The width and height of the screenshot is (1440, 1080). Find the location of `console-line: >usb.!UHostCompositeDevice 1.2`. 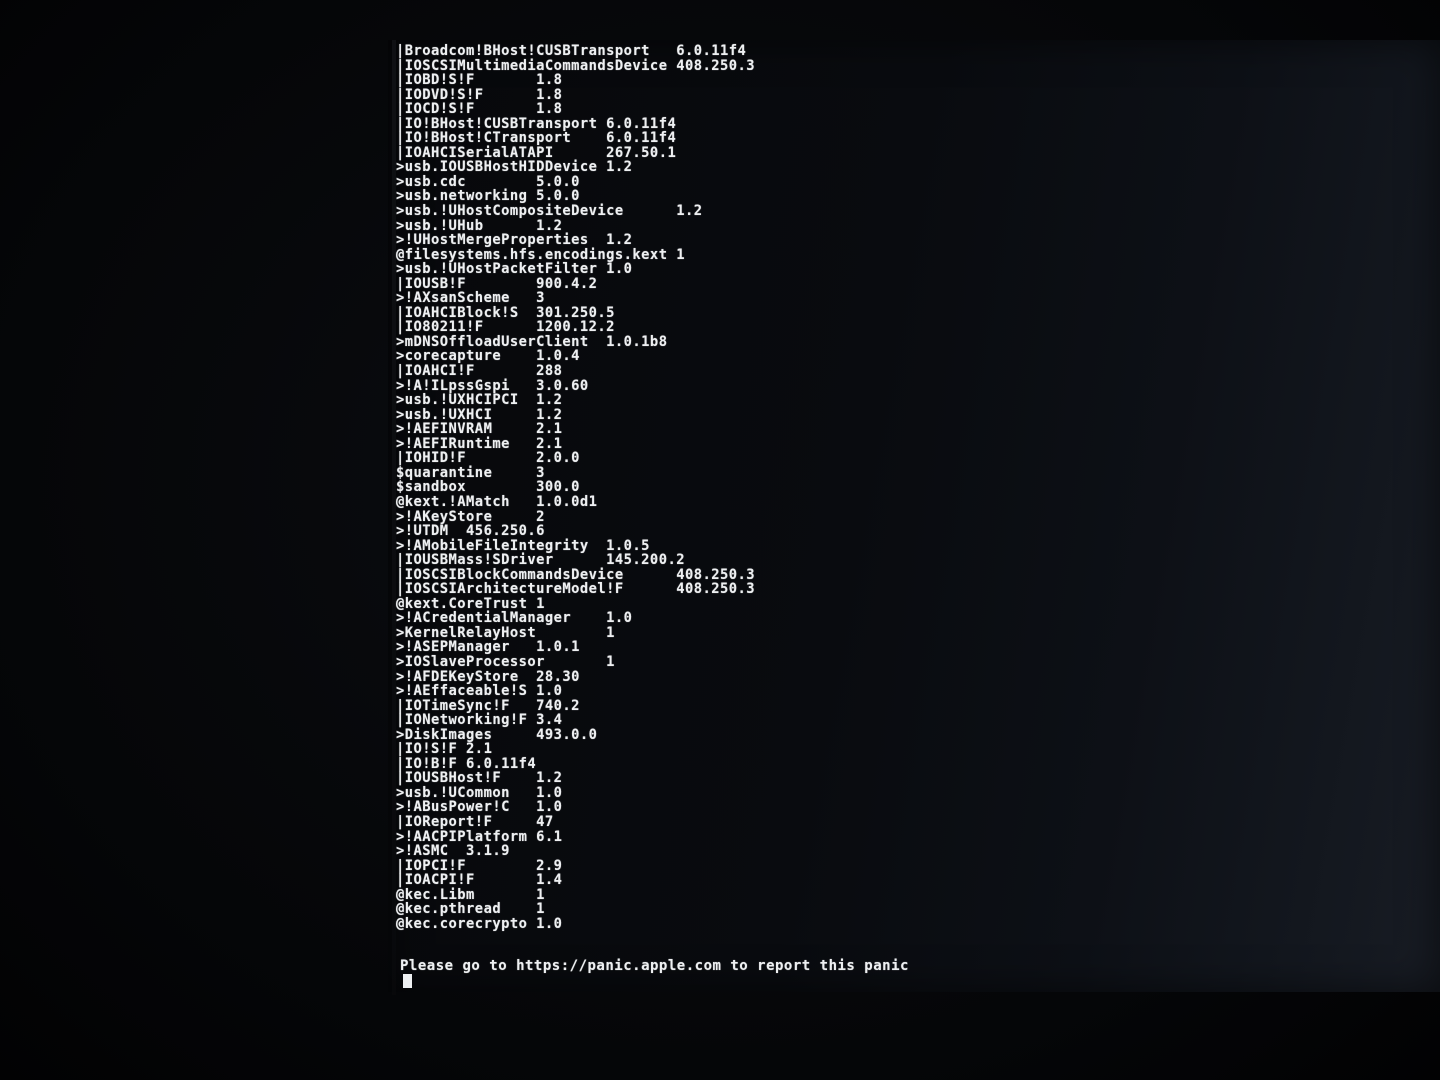

console-line: >usb.!UHostCompositeDevice 1.2 is located at coordinates (549, 211).